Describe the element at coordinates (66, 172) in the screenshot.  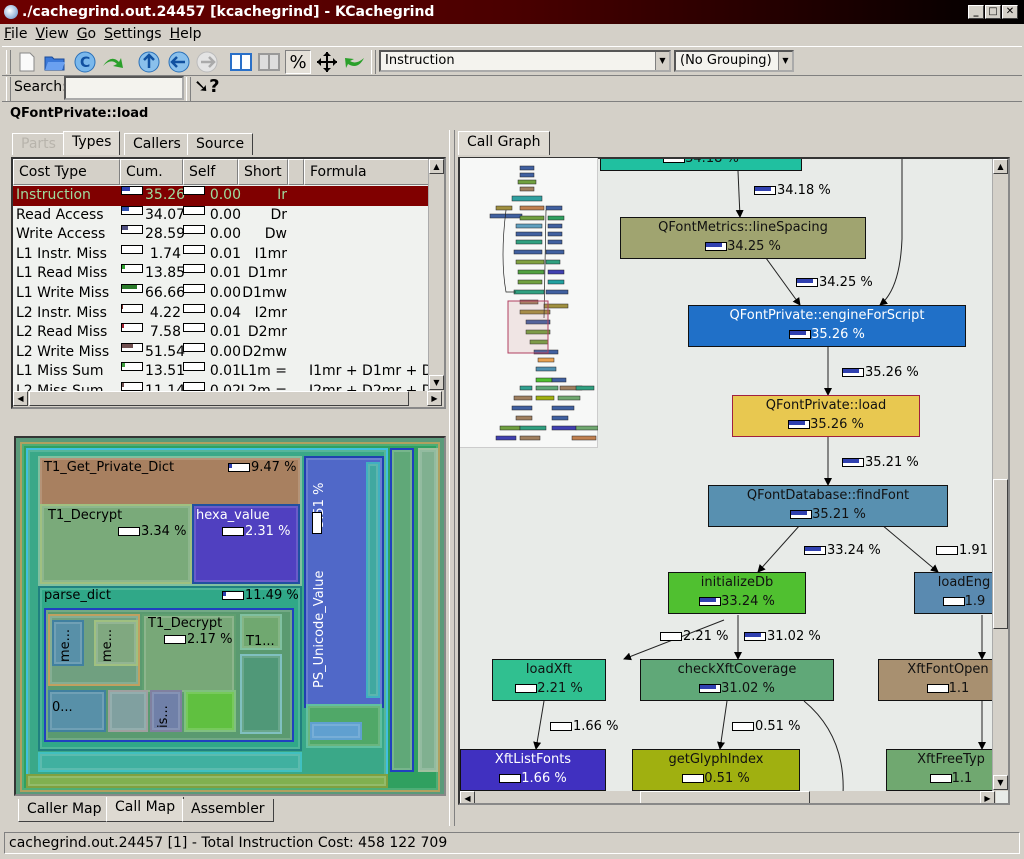
I see `header-cost-type: Cost Type` at that location.